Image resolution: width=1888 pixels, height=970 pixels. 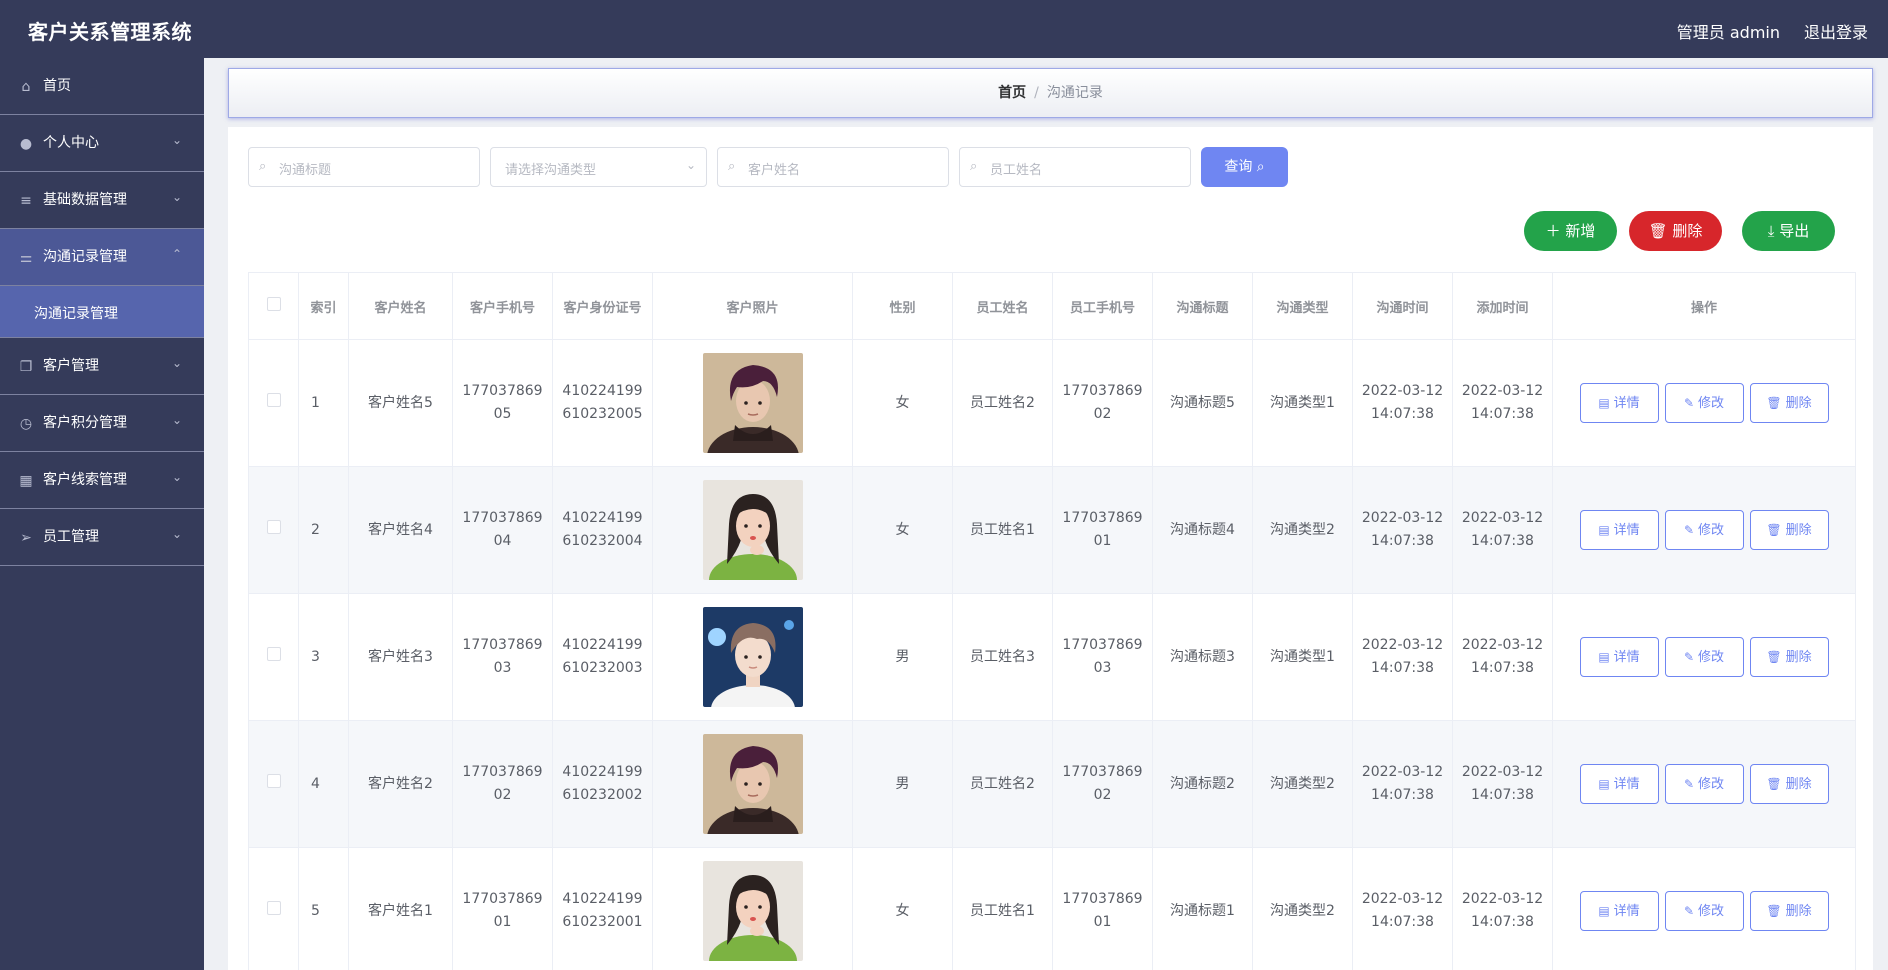 What do you see at coordinates (400, 306) in the screenshot?
I see `column-header: 客户姓名` at bounding box center [400, 306].